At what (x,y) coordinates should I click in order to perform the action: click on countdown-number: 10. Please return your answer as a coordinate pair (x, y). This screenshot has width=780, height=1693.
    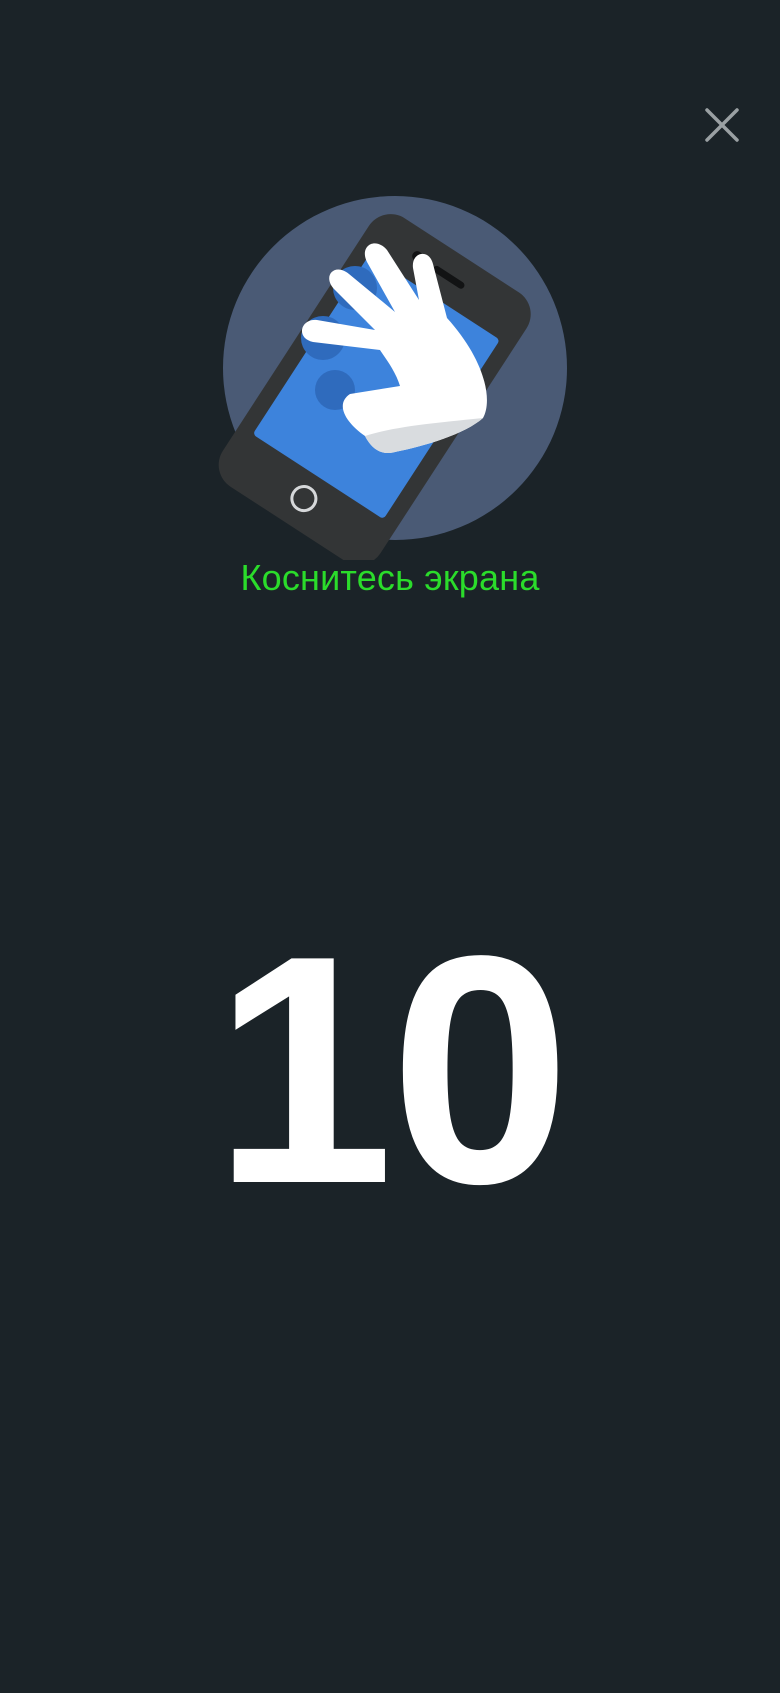
    Looking at the image, I should click on (392, 1069).